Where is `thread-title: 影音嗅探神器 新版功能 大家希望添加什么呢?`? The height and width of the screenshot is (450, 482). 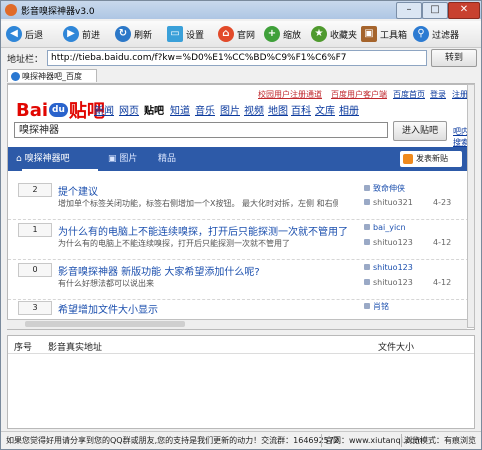 thread-title: 影音嗅探神器 新版功能 大家希望添加什么呢? is located at coordinates (159, 270).